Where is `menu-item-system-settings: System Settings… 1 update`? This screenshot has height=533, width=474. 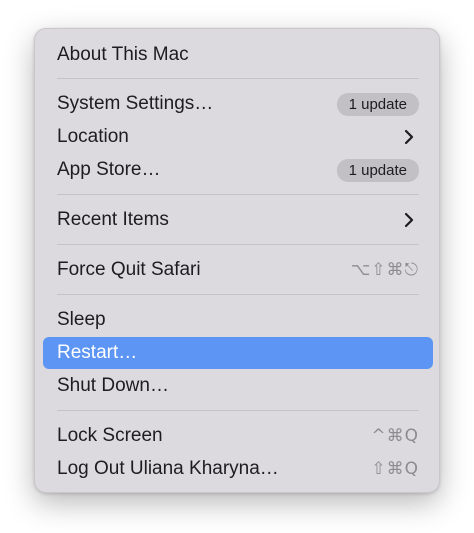
menu-item-system-settings: System Settings… 1 update is located at coordinates (238, 104).